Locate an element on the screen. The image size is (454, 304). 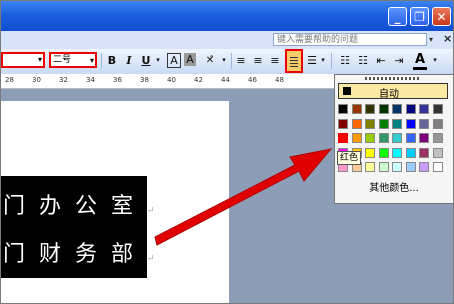
automatic-color-label: 自动 is located at coordinates (389, 94).